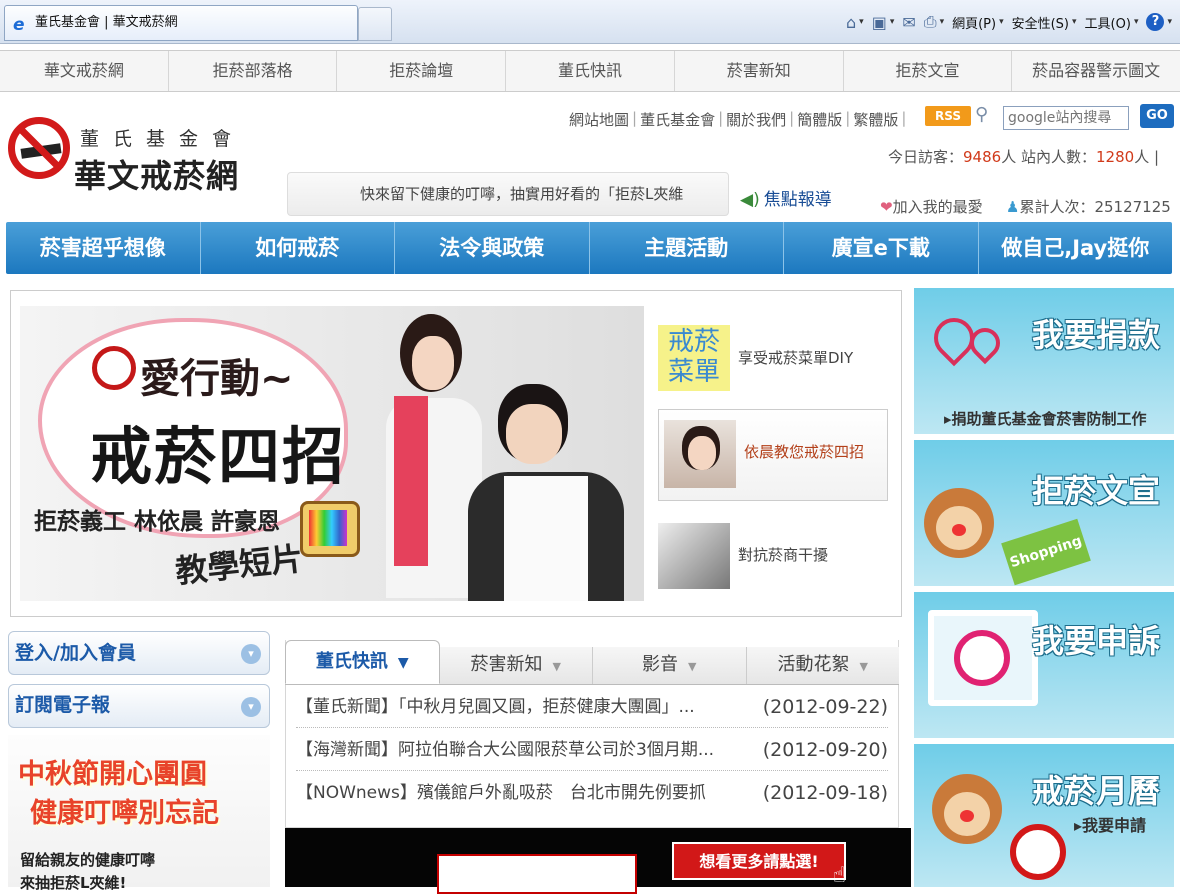 The width and height of the screenshot is (1180, 894). I want to click on top-nav-item: 菸害新知, so click(759, 71).